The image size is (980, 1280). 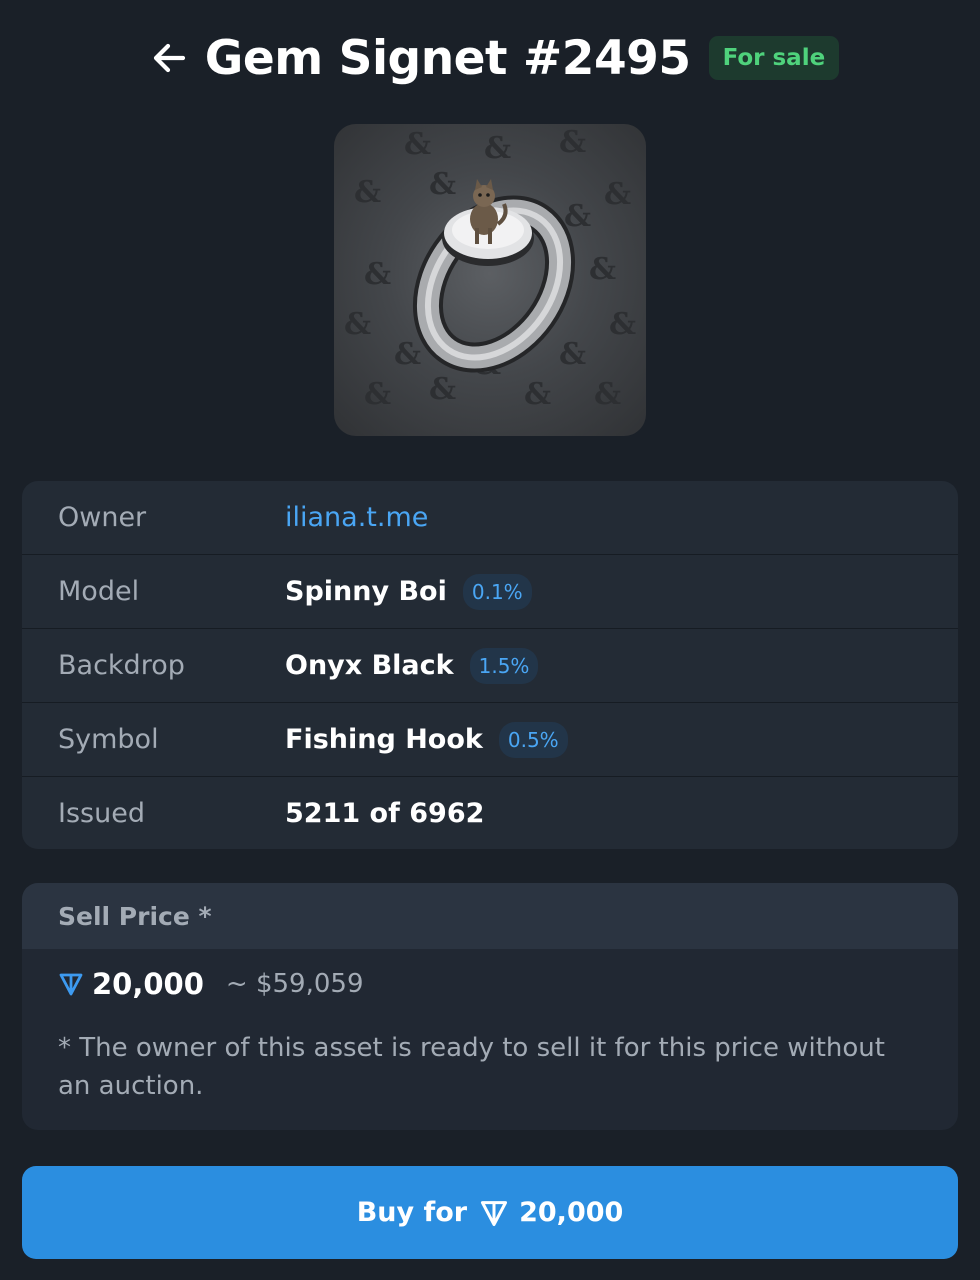 What do you see at coordinates (99, 591) in the screenshot?
I see `model-label: Model` at bounding box center [99, 591].